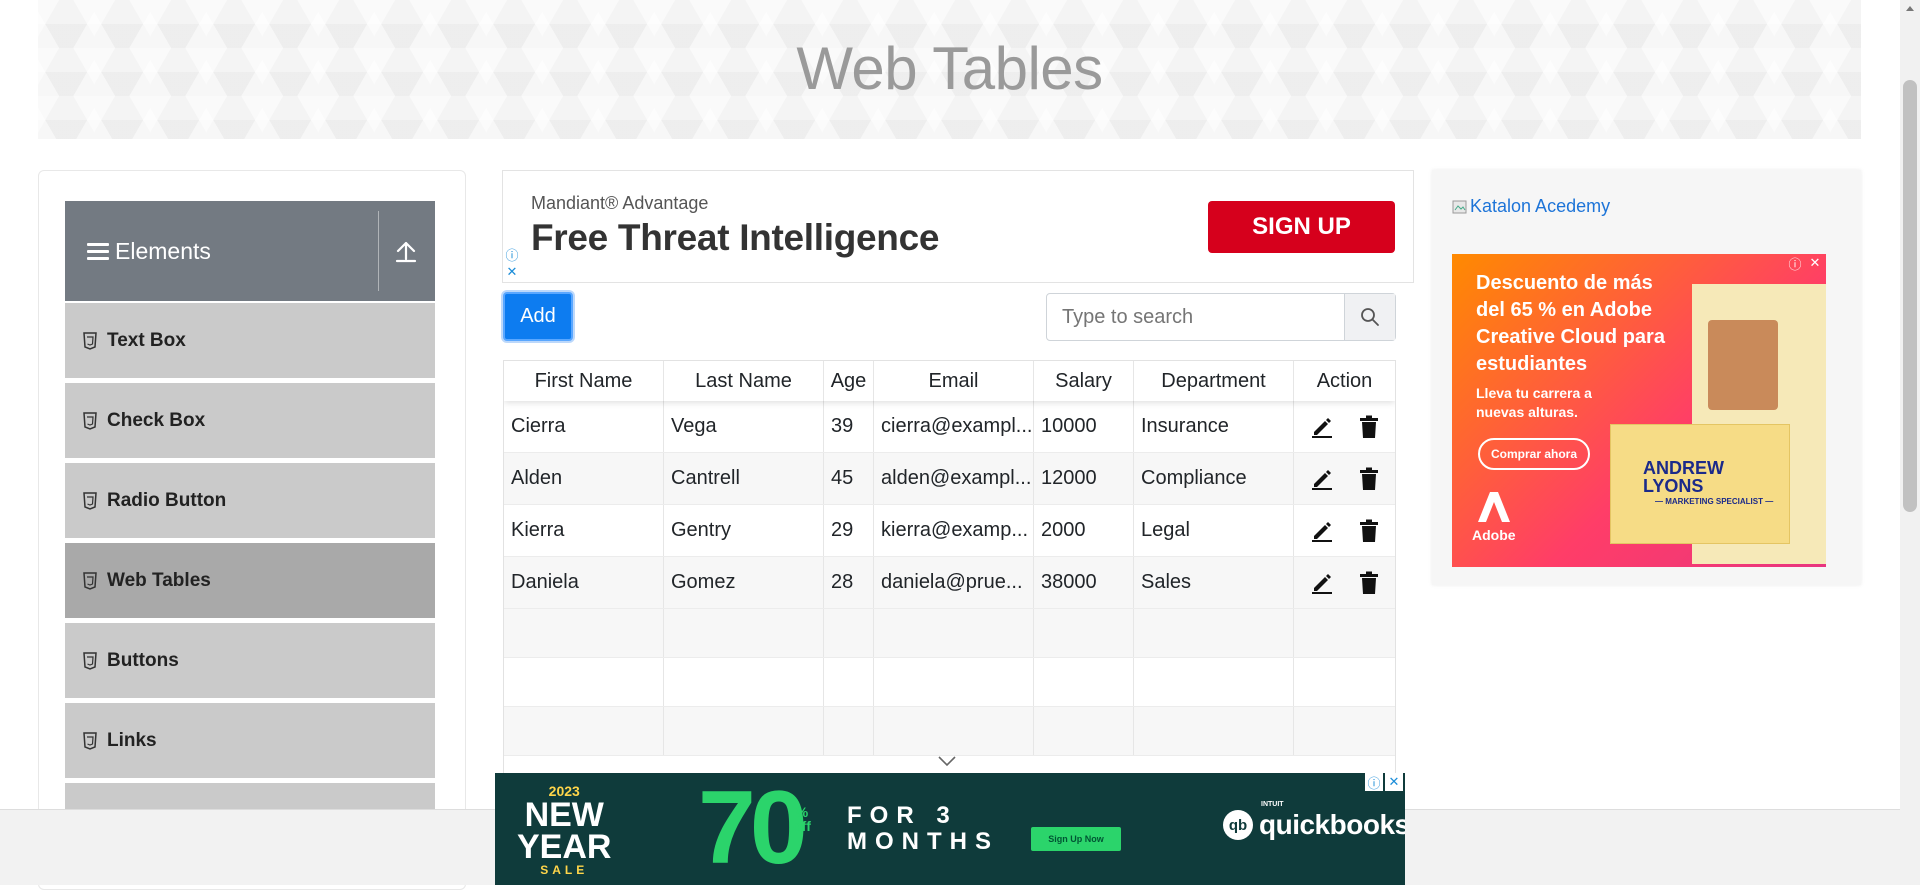 Image resolution: width=1920 pixels, height=890 pixels. What do you see at coordinates (564, 815) in the screenshot?
I see `ad-new: NEW` at bounding box center [564, 815].